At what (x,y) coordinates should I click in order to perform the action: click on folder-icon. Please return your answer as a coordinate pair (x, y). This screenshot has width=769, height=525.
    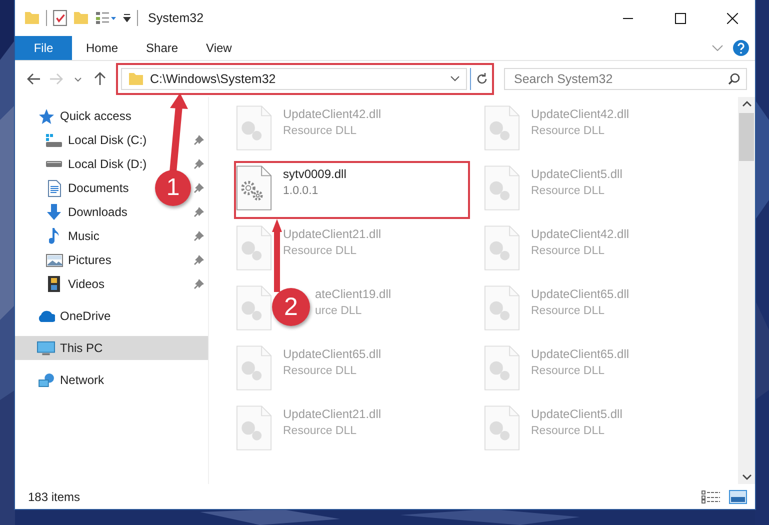
    Looking at the image, I should click on (136, 79).